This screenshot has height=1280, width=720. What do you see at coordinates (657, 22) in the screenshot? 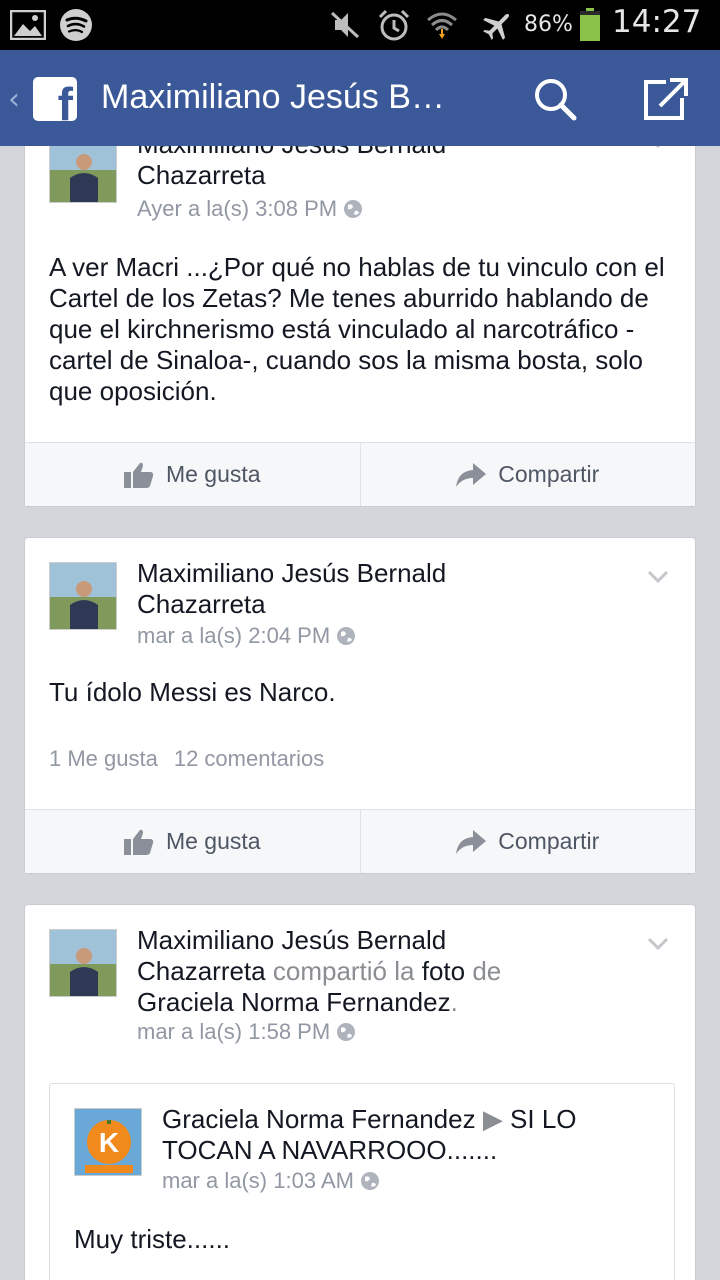
I see `clock: 14:27` at bounding box center [657, 22].